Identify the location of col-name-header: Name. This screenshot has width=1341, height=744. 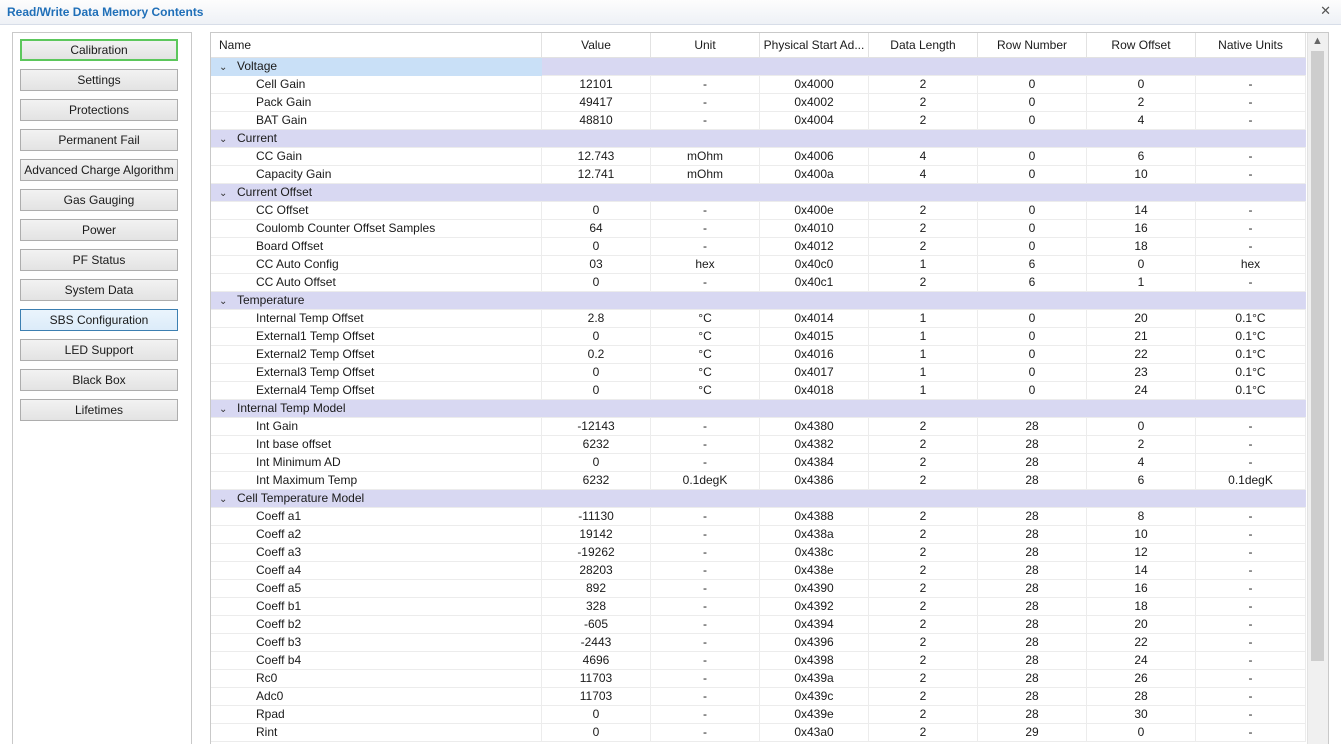
(376, 45).